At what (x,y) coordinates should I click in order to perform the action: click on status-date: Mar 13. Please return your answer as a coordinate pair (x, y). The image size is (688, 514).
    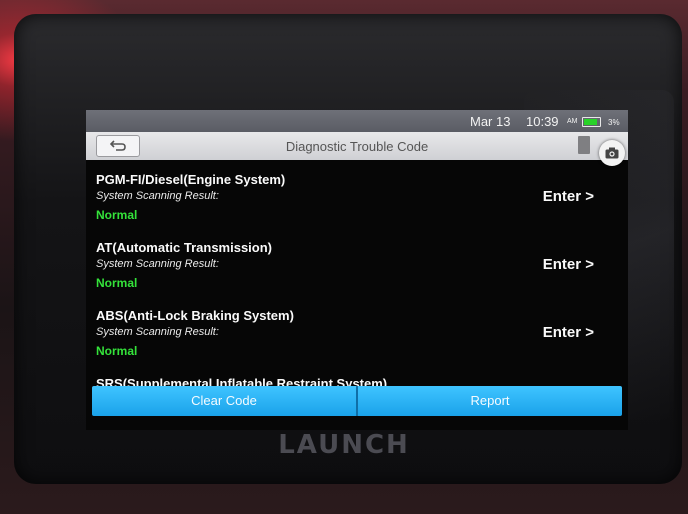
    Looking at the image, I should click on (490, 121).